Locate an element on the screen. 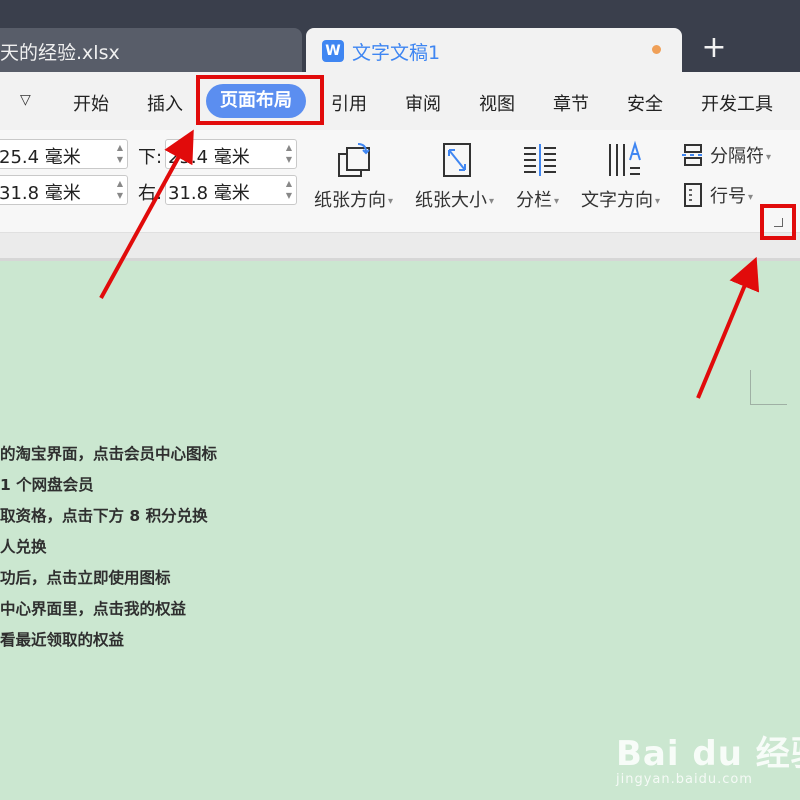  baidu-jingyan-watermark: Bai du 经验 jingyan.baidu.com is located at coordinates (708, 756).